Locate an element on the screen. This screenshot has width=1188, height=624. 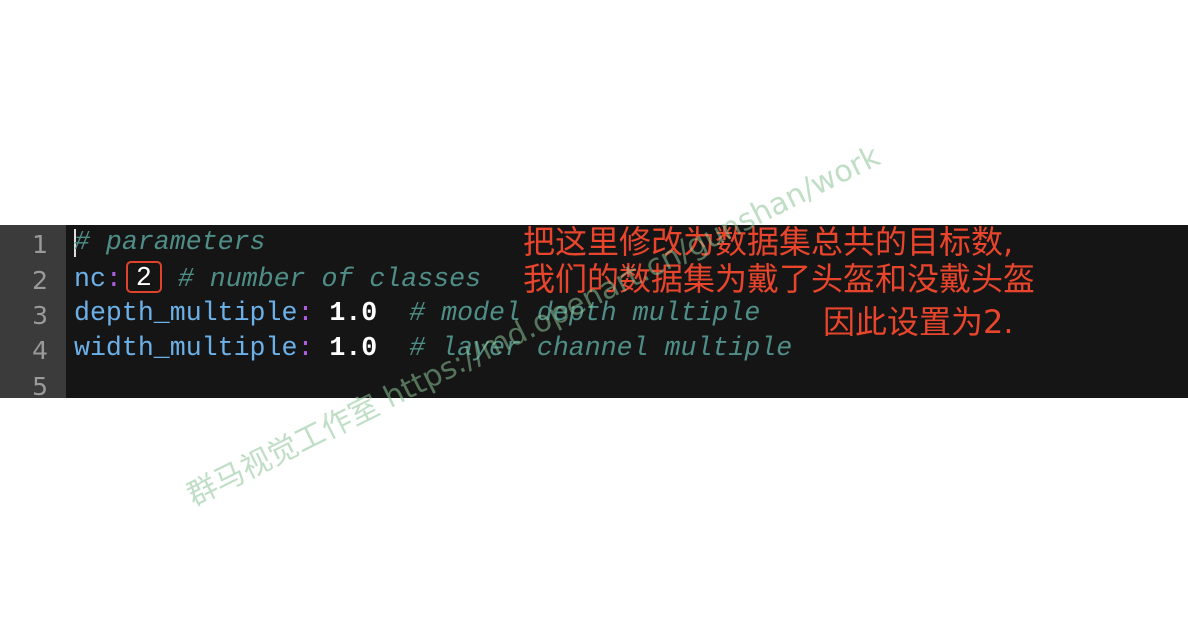
yaml-key: nc is located at coordinates (90, 279).